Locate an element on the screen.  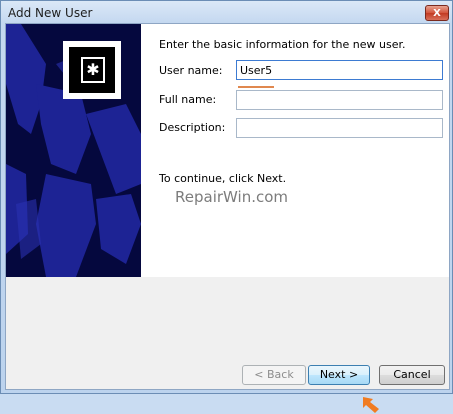
back-button: < Back is located at coordinates (274, 375).